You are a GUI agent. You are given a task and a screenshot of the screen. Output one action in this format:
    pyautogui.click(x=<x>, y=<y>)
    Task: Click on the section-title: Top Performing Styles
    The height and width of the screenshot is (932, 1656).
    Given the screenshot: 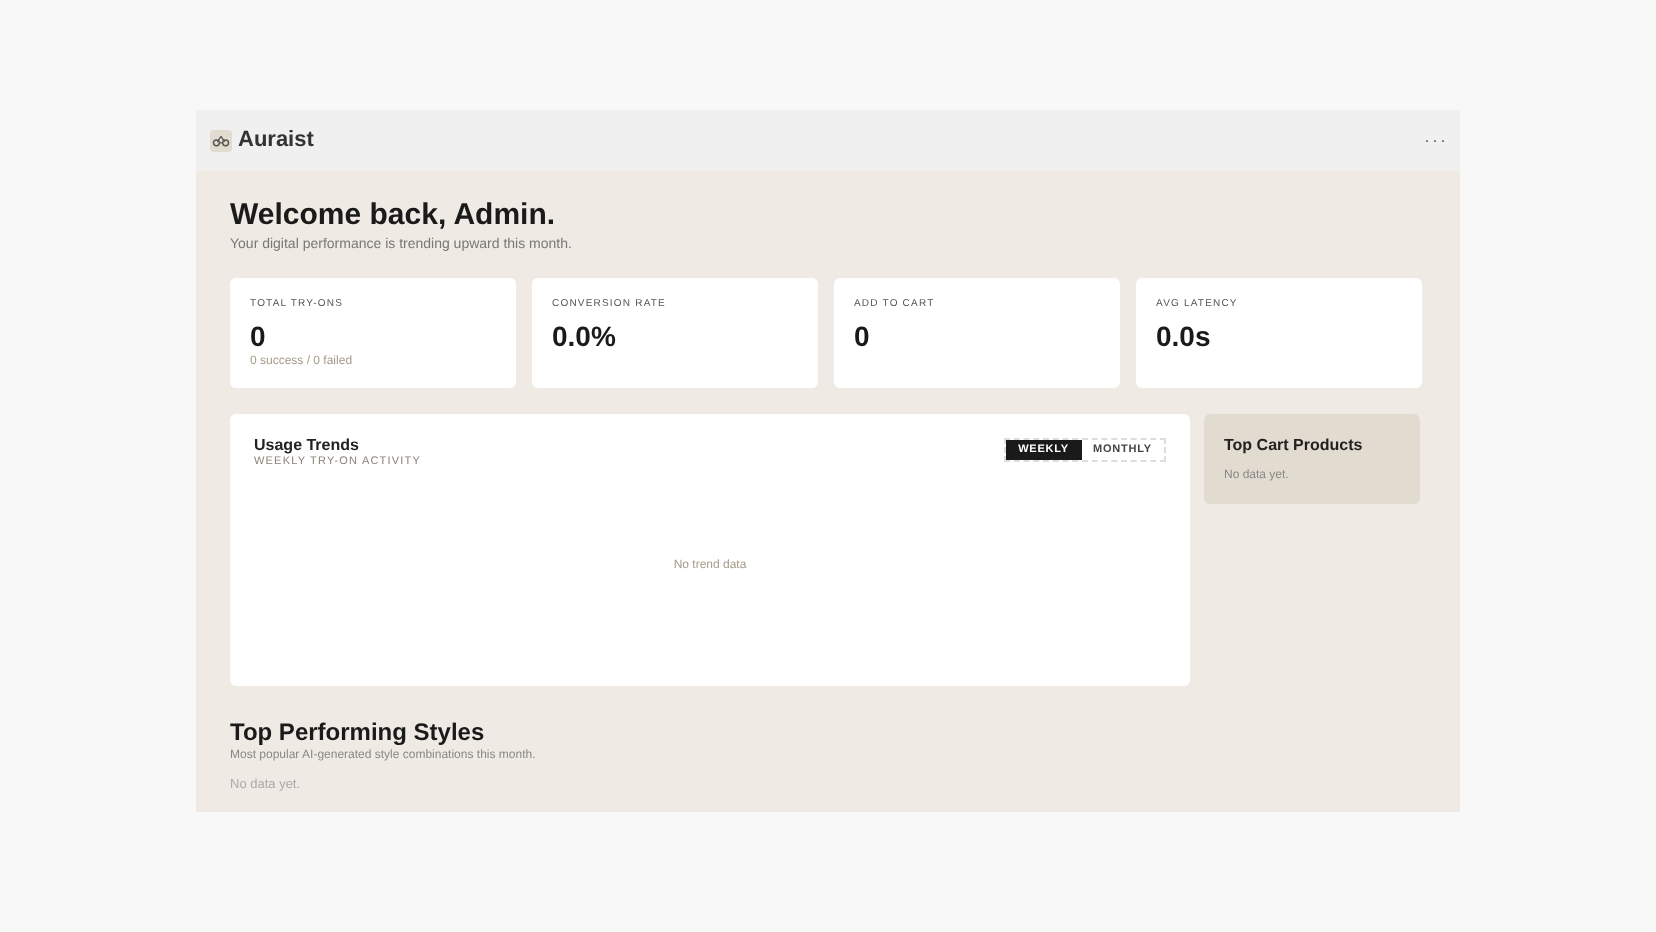 What is the action you would take?
    pyautogui.click(x=358, y=732)
    